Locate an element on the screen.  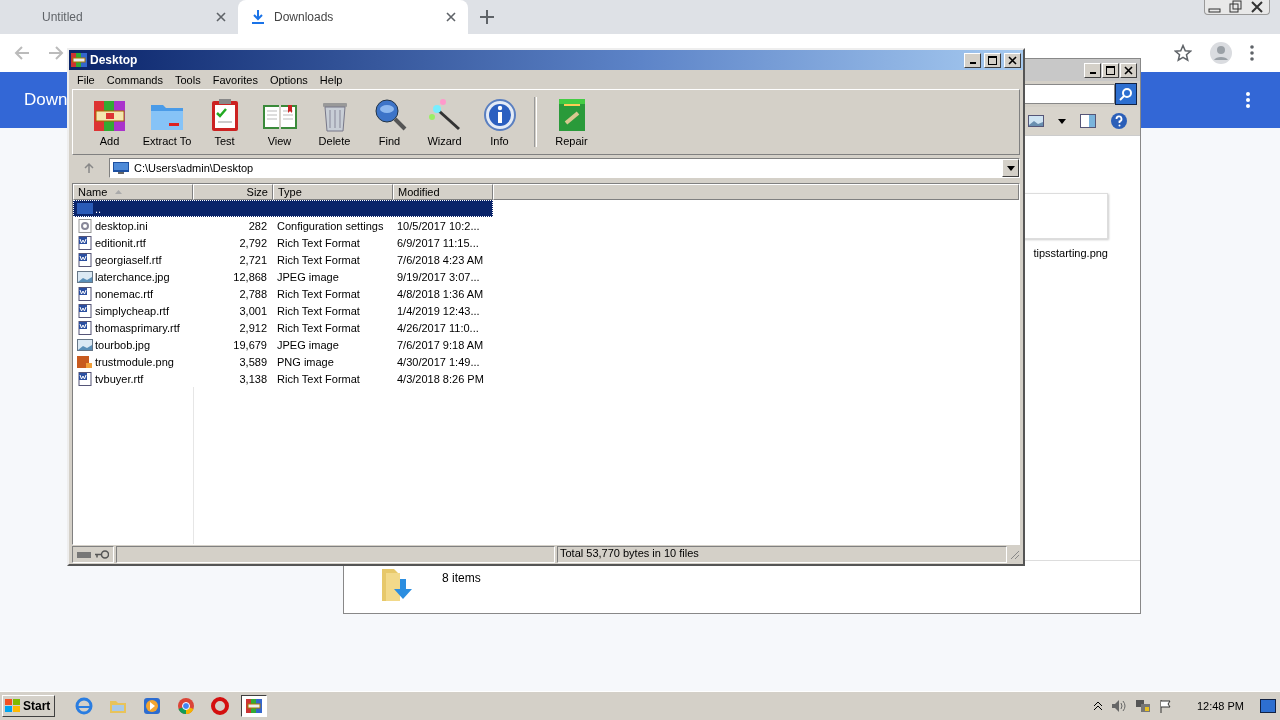
info-icon is located at coordinates (499, 115).